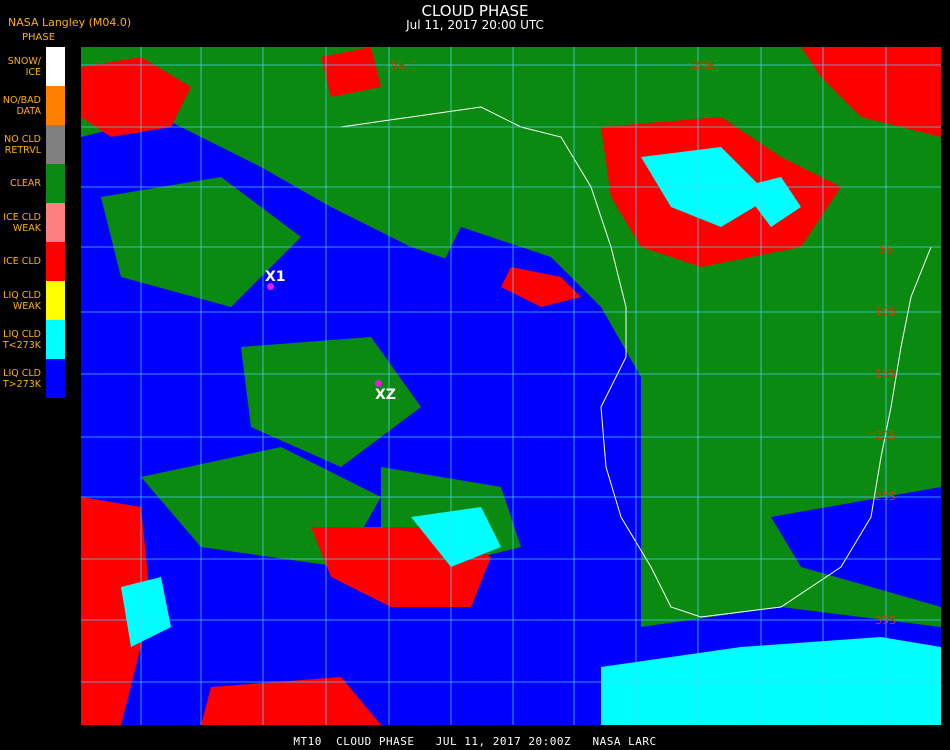 Image resolution: width=950 pixels, height=750 pixels. I want to click on legend-item-no-cld-retrvl: NO CLD RETRVL, so click(32, 144).